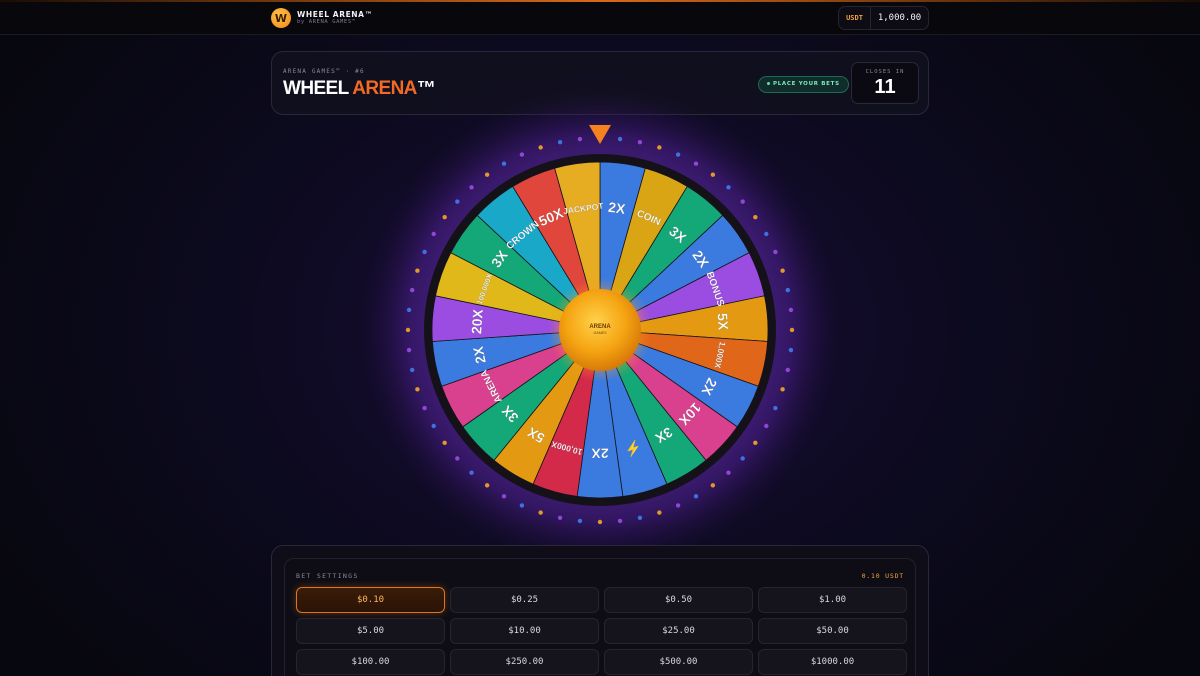  Describe the element at coordinates (678, 662) in the screenshot. I see `bet-option-button: $500.00` at that location.